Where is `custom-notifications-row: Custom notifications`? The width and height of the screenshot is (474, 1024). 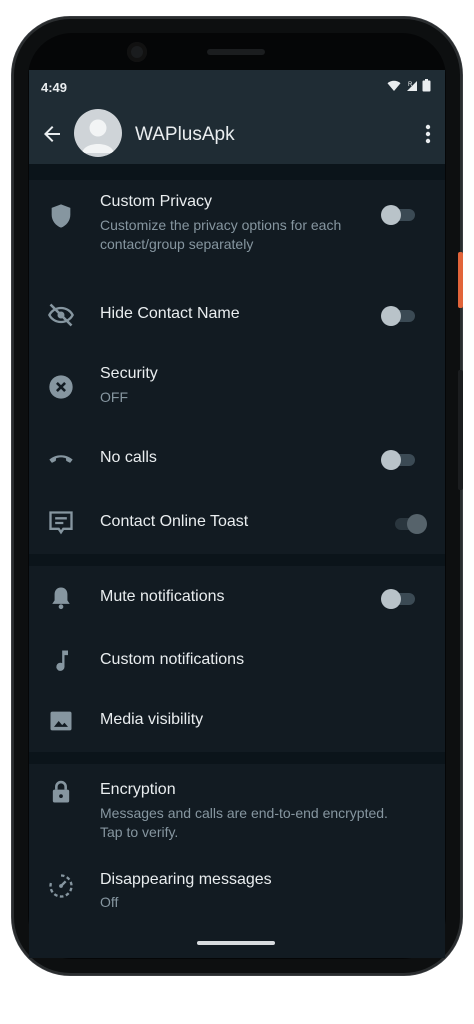
custom-notifications-row: Custom notifications is located at coordinates (237, 661).